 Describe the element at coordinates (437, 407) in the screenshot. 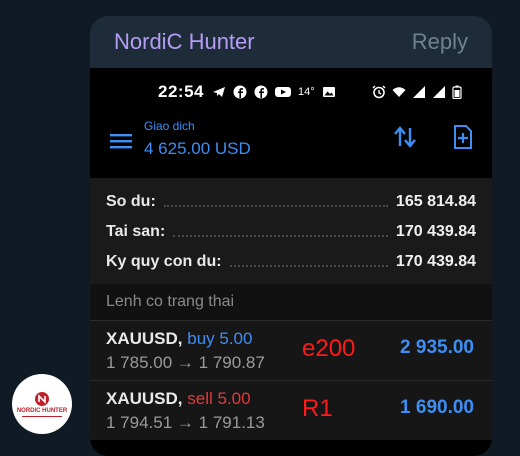

I see `order-profit: 1 690.00` at that location.